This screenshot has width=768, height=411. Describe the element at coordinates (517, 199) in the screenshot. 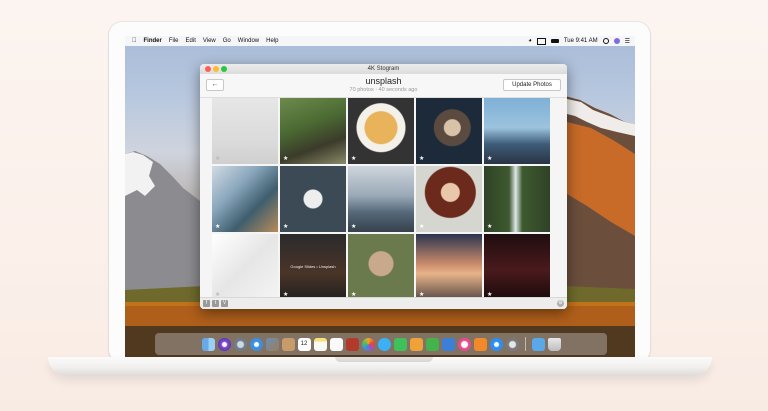

I see `photo-waterfall: ★` at that location.